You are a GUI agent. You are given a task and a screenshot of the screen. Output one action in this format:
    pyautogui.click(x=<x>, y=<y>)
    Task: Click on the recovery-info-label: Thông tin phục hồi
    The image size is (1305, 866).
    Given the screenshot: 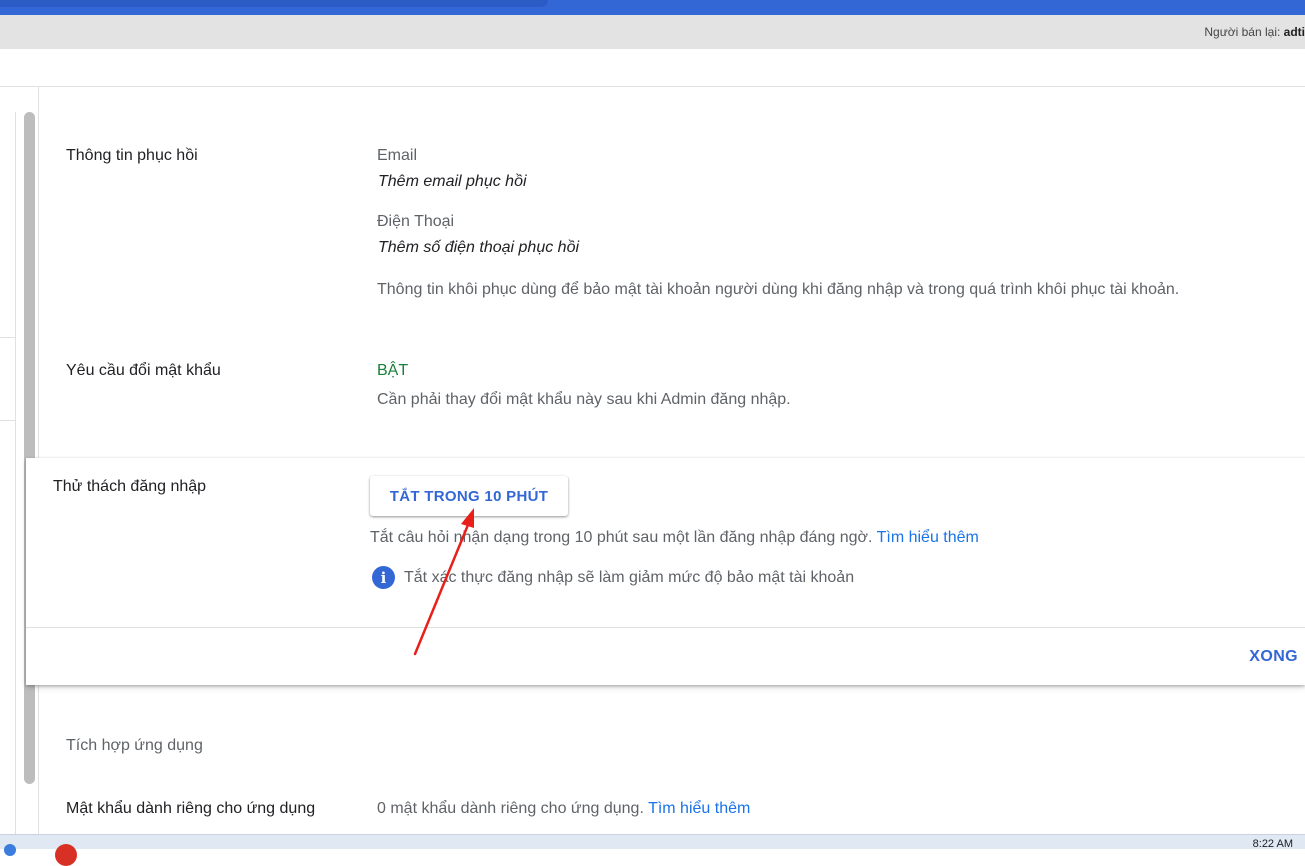 What is the action you would take?
    pyautogui.click(x=132, y=155)
    